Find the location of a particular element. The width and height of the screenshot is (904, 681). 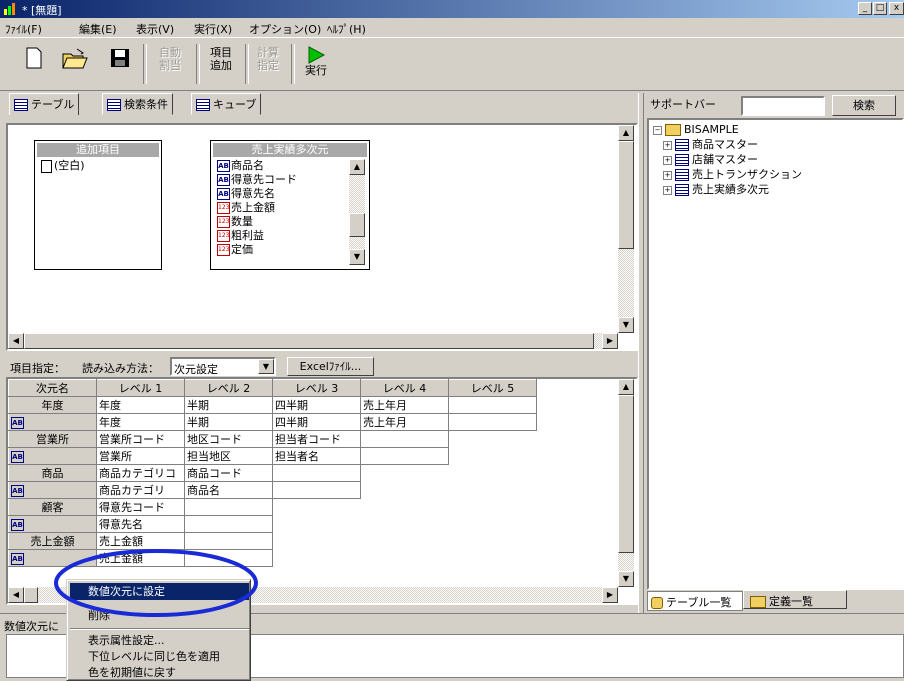

calc-spec-button: 計算 指定 is located at coordinates (268, 64).